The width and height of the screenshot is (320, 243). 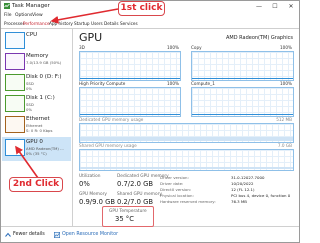 I want to click on second-click-callout: 2nd Click, so click(x=36, y=184).